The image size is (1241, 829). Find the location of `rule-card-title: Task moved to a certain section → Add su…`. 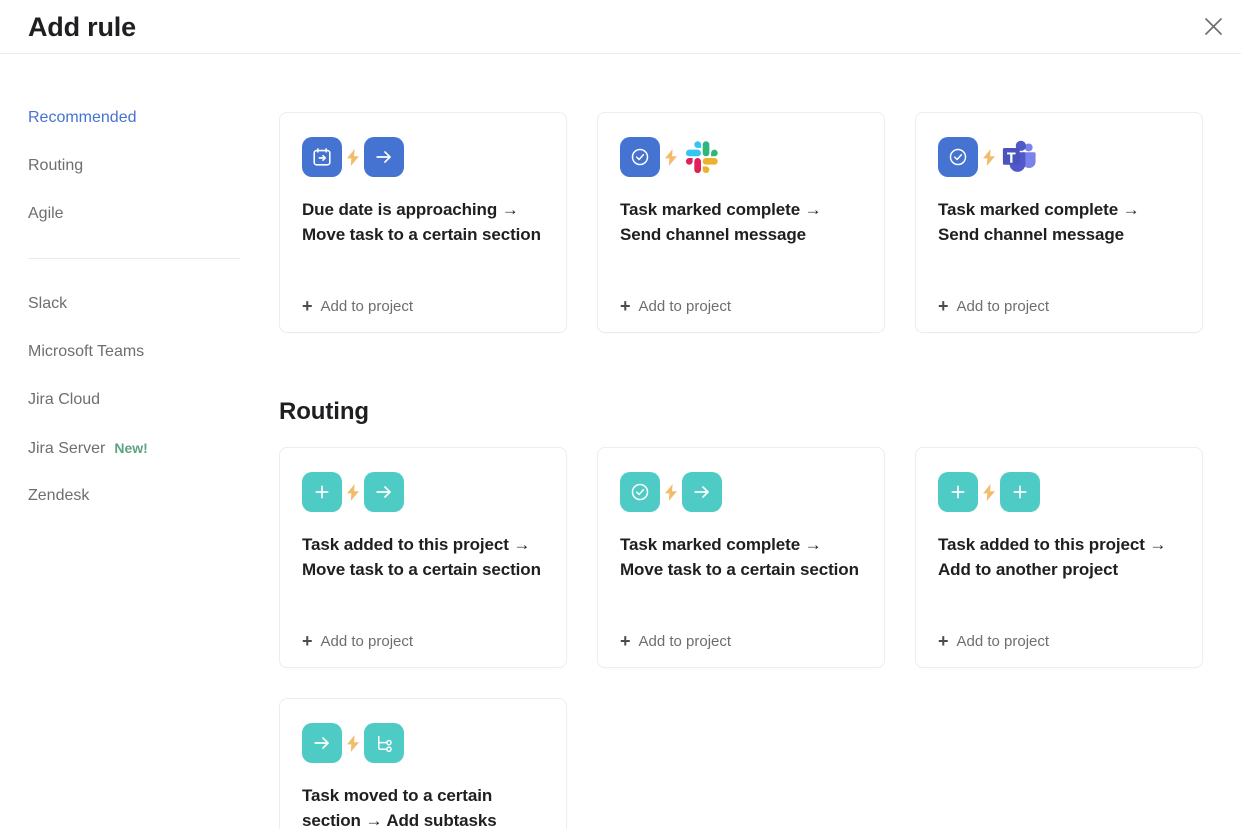

rule-card-title: Task moved to a certain section → Add su… is located at coordinates (399, 807).